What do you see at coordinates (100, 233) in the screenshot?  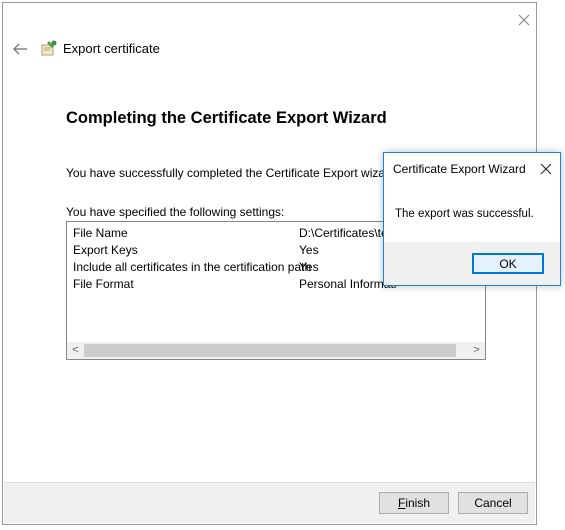 I see `setting-key: File Name` at bounding box center [100, 233].